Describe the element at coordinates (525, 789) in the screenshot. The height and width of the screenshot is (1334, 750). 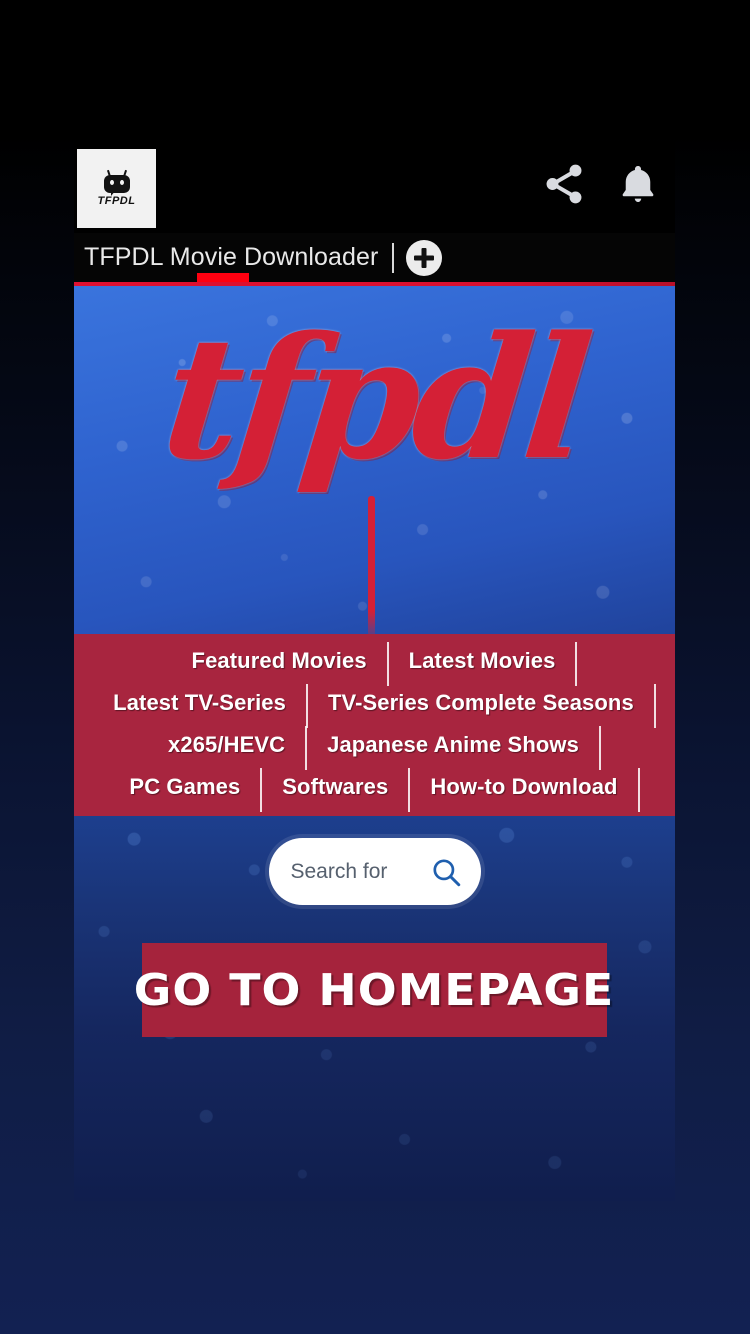
I see `nav-item-how-to-download: How-to Download` at that location.